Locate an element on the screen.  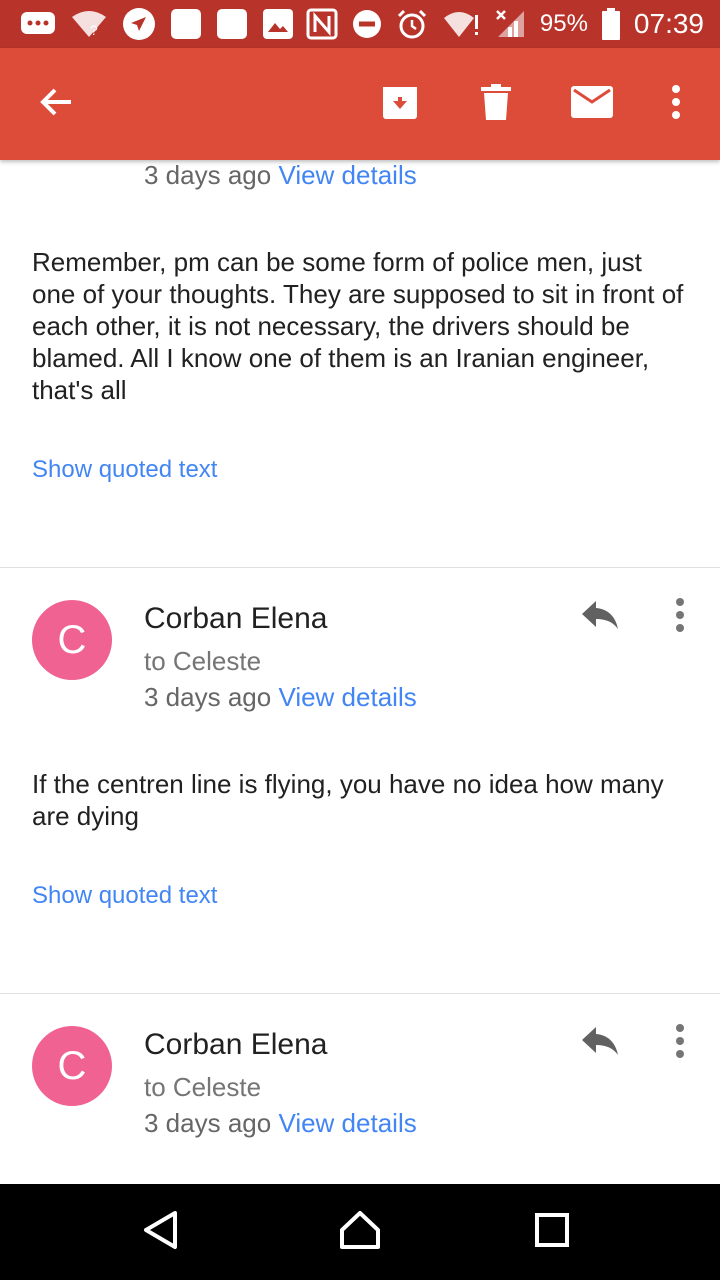
delete-button is located at coordinates (496, 104).